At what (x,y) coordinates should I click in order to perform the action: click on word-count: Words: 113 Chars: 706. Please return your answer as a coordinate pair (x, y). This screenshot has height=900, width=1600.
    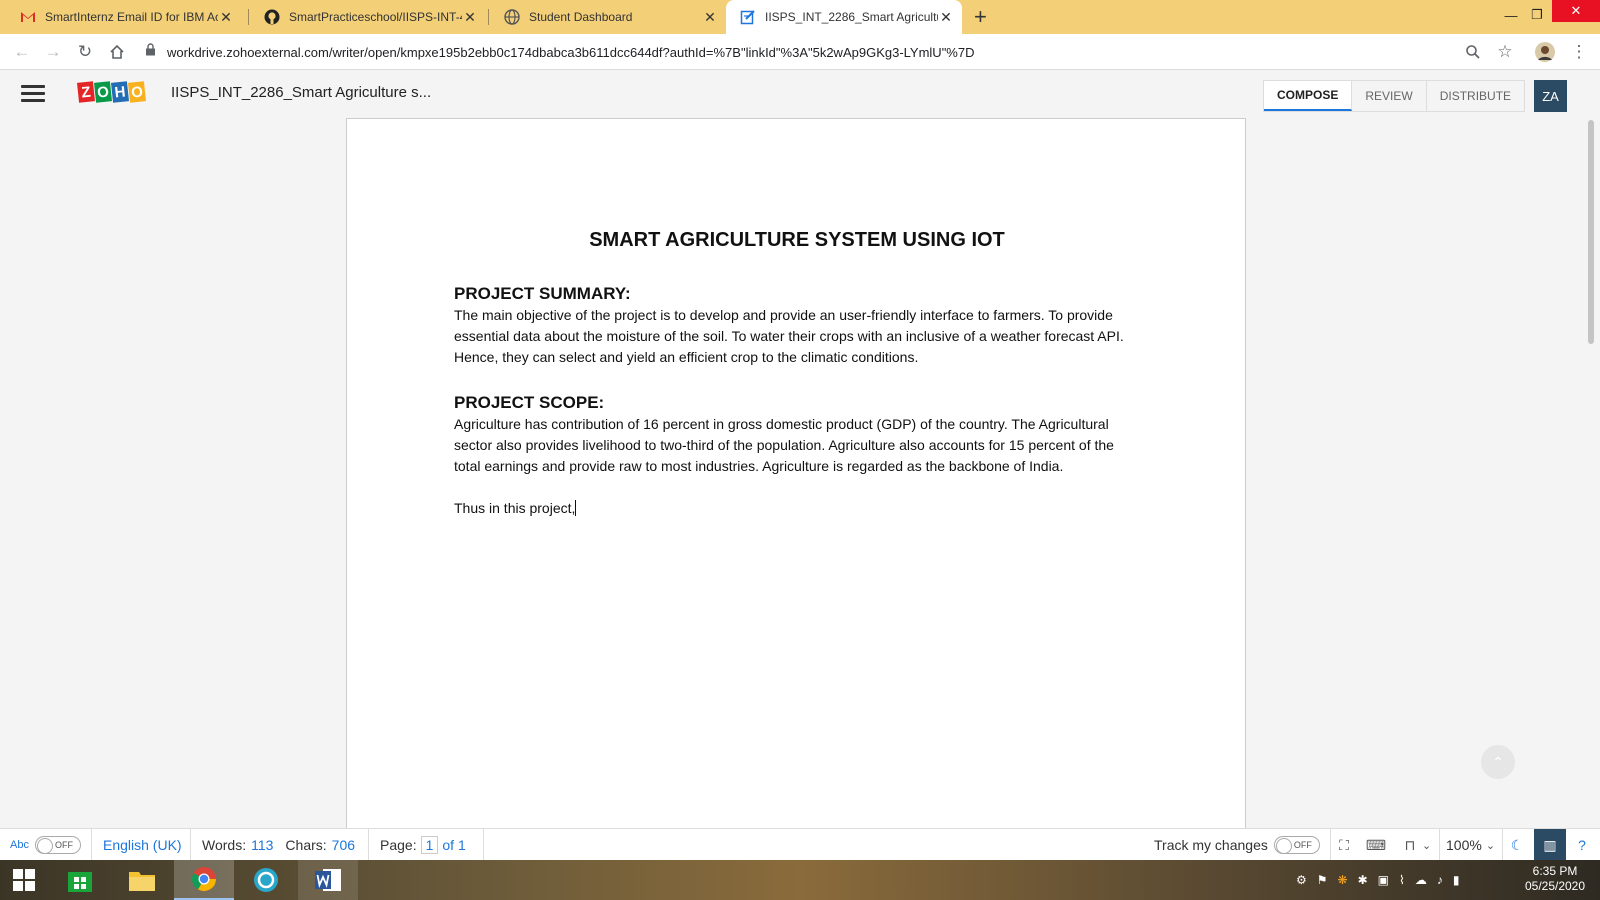
    Looking at the image, I should click on (278, 845).